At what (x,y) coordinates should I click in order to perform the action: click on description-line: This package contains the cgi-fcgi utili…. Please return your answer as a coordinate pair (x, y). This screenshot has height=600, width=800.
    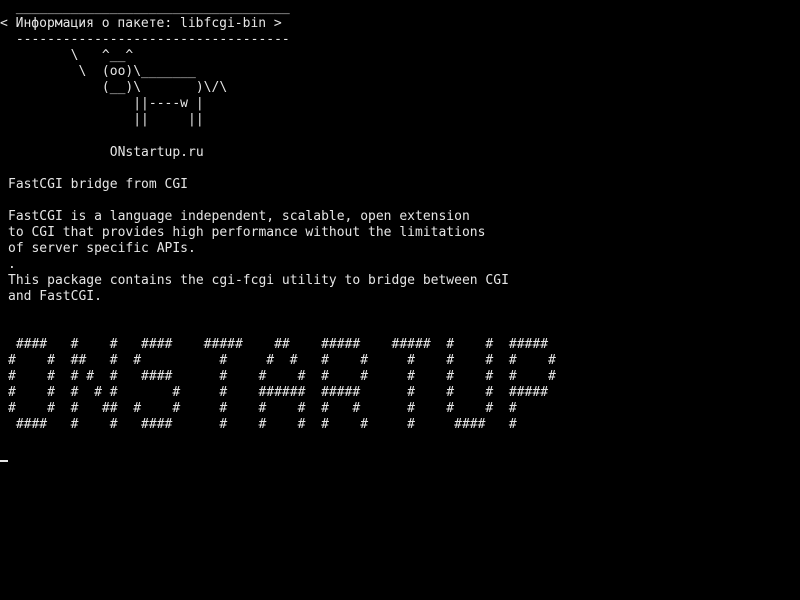
    Looking at the image, I should click on (258, 280).